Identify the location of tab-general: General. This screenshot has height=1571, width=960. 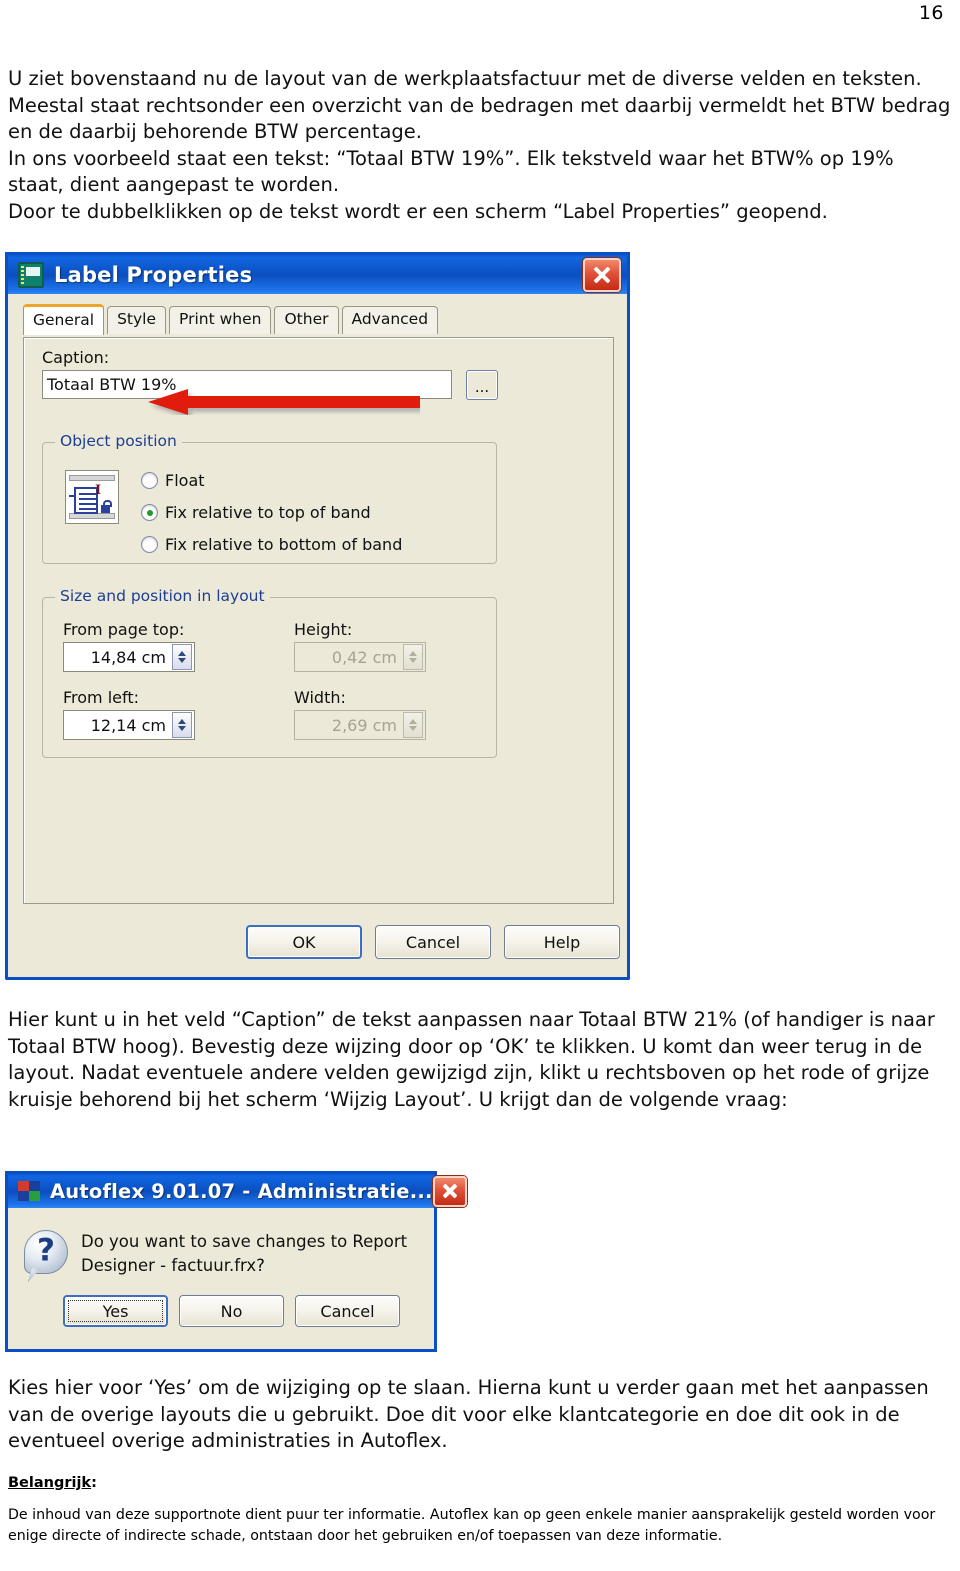
(64, 319).